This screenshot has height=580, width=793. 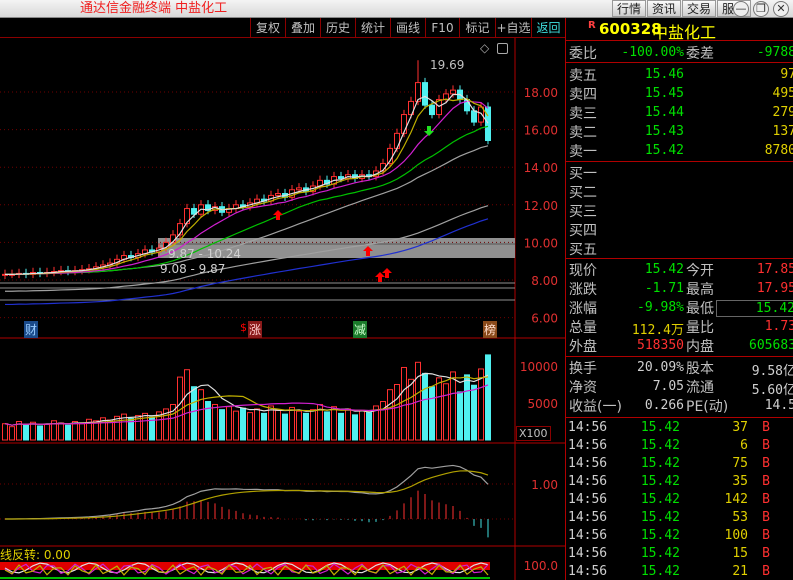 What do you see at coordinates (781, 9) in the screenshot?
I see `close-icon: ✕` at bounding box center [781, 9].